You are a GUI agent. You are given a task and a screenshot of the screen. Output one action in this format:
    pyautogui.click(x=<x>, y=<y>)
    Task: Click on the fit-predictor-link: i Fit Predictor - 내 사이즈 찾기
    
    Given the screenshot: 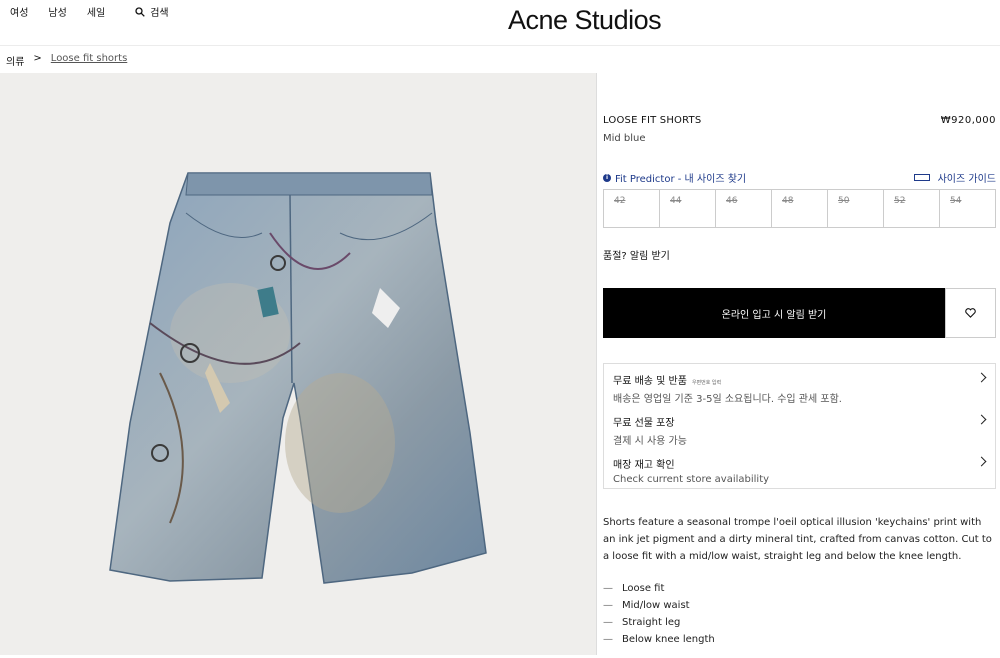 What is the action you would take?
    pyautogui.click(x=674, y=177)
    